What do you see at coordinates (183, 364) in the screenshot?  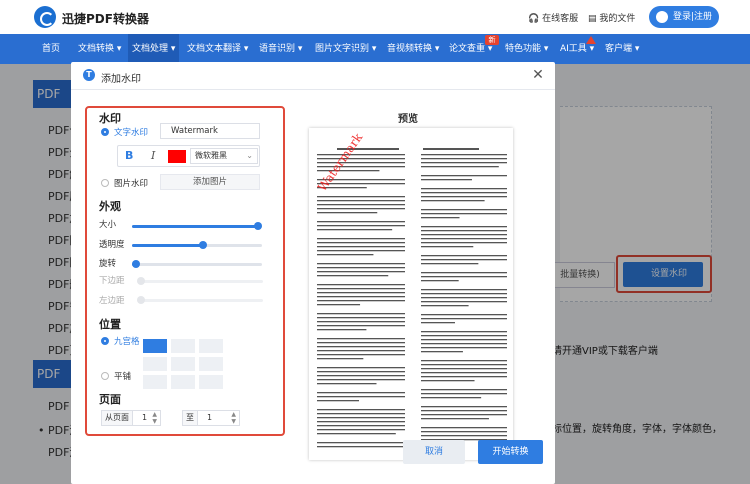 I see `grid-cell-center` at bounding box center [183, 364].